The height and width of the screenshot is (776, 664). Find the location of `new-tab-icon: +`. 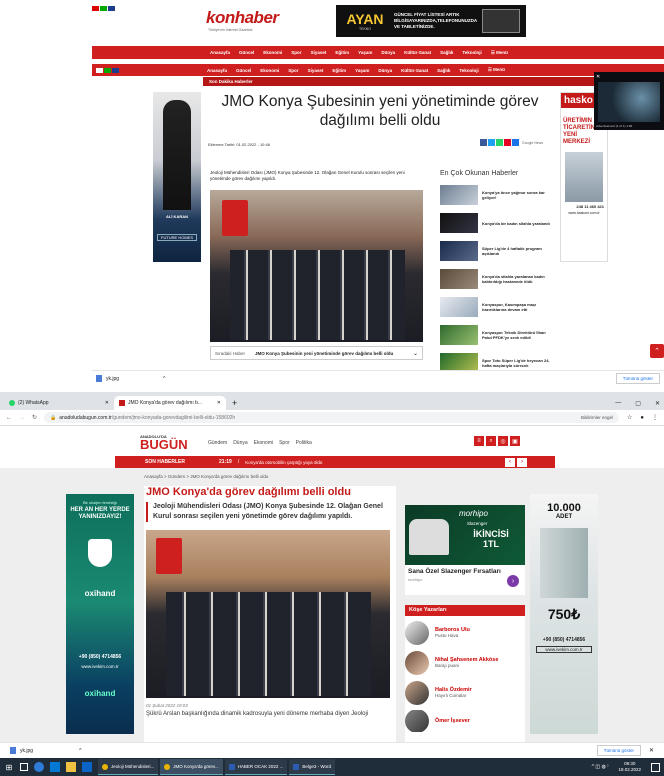

new-tab-icon: + is located at coordinates (234, 403).